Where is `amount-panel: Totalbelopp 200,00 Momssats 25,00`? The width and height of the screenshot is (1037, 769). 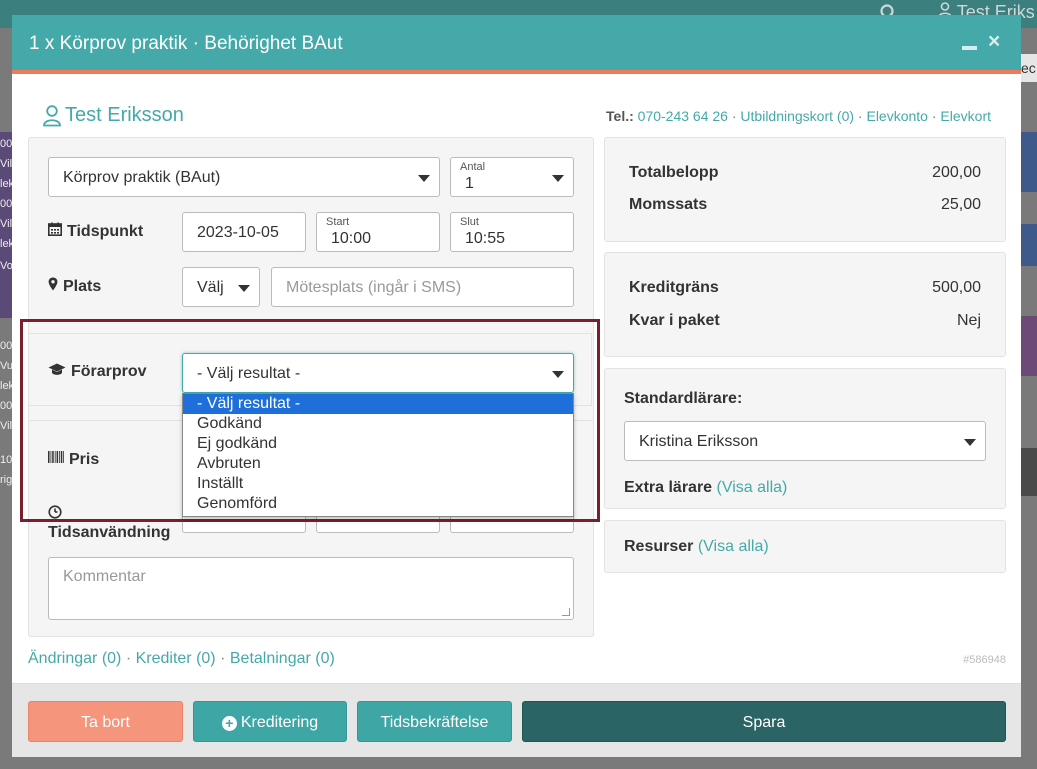
amount-panel: Totalbelopp 200,00 Momssats 25,00 is located at coordinates (805, 189).